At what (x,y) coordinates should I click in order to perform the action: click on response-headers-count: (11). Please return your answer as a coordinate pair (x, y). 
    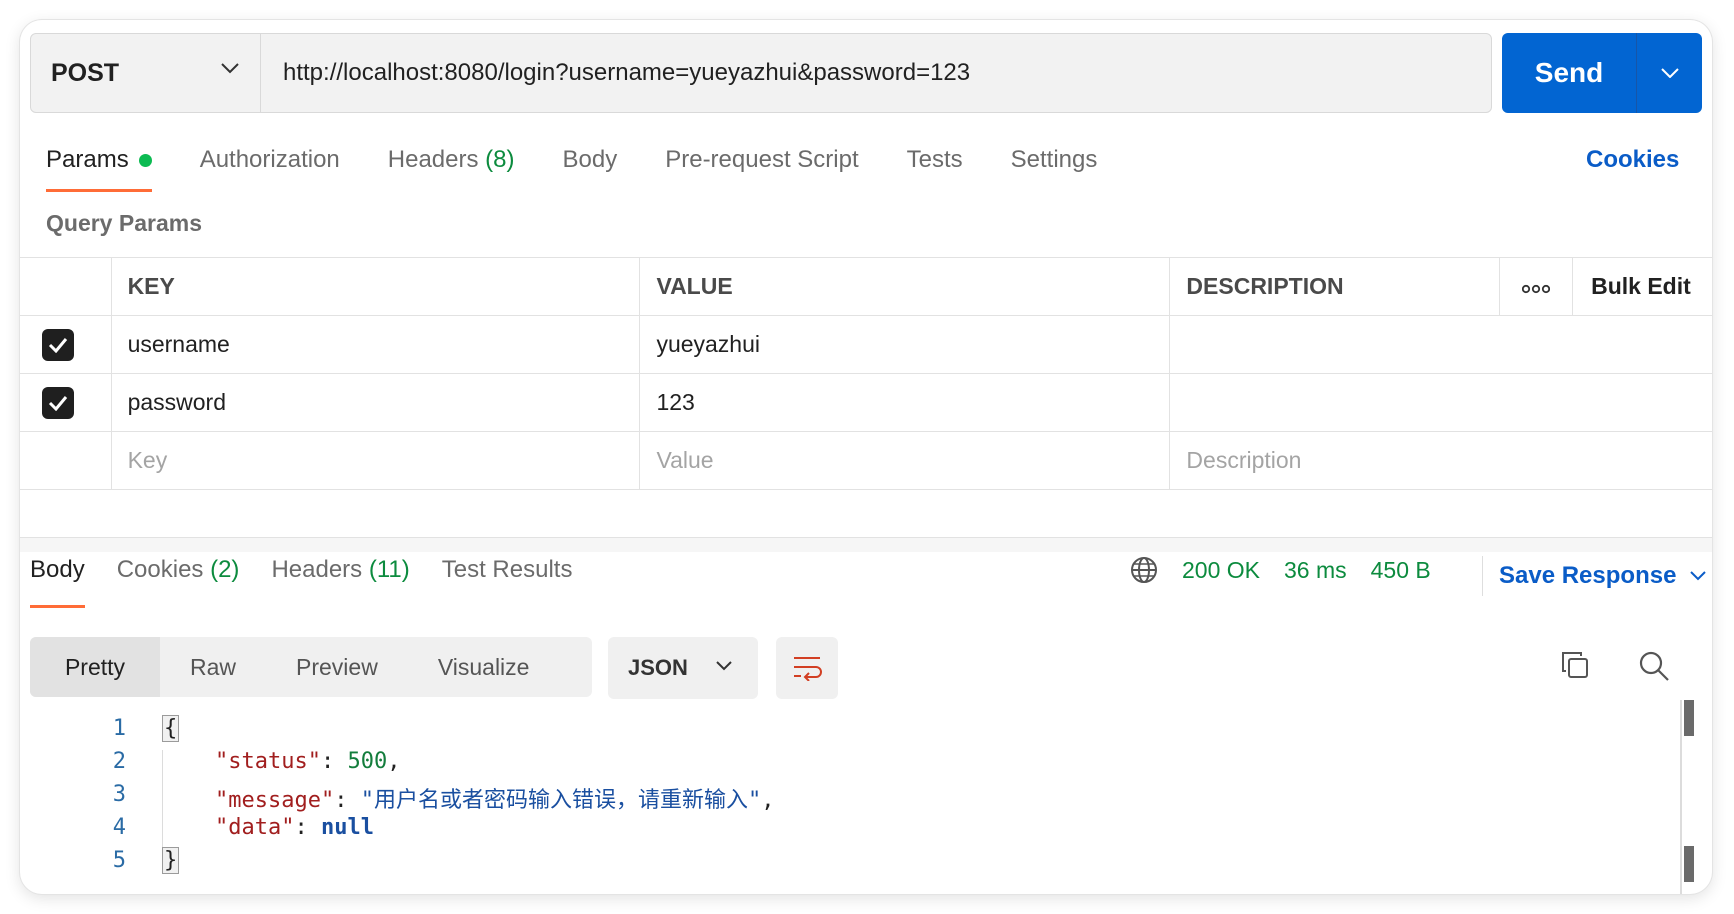
    Looking at the image, I should click on (389, 569).